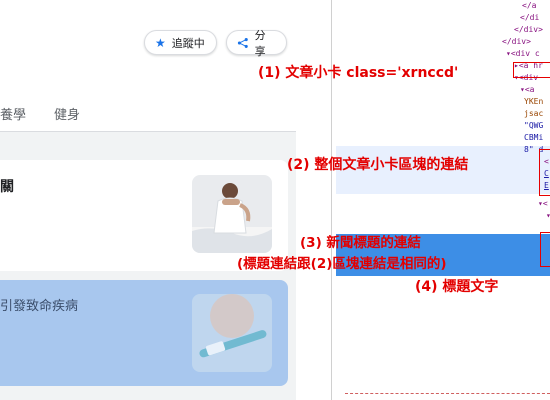  I want to click on code-line: "QWG, so click(533, 126).